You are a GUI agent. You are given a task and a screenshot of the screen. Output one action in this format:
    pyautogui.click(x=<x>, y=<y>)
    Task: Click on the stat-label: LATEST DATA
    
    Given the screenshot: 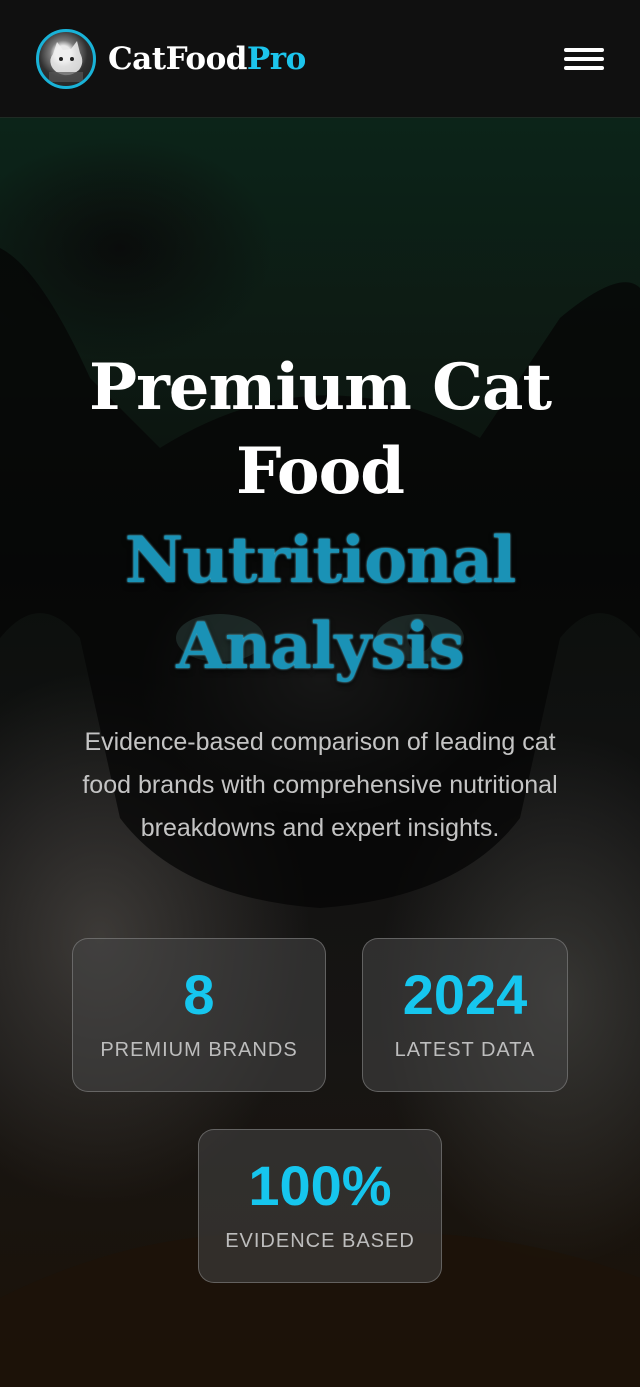 What is the action you would take?
    pyautogui.click(x=465, y=1050)
    